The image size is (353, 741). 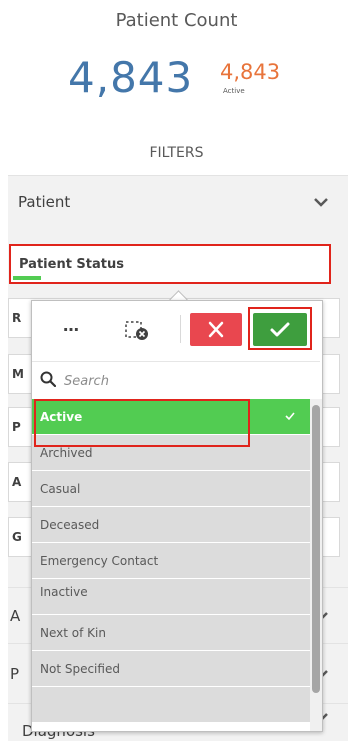 What do you see at coordinates (176, 20) in the screenshot?
I see `kpi-title: Patient Count` at bounding box center [176, 20].